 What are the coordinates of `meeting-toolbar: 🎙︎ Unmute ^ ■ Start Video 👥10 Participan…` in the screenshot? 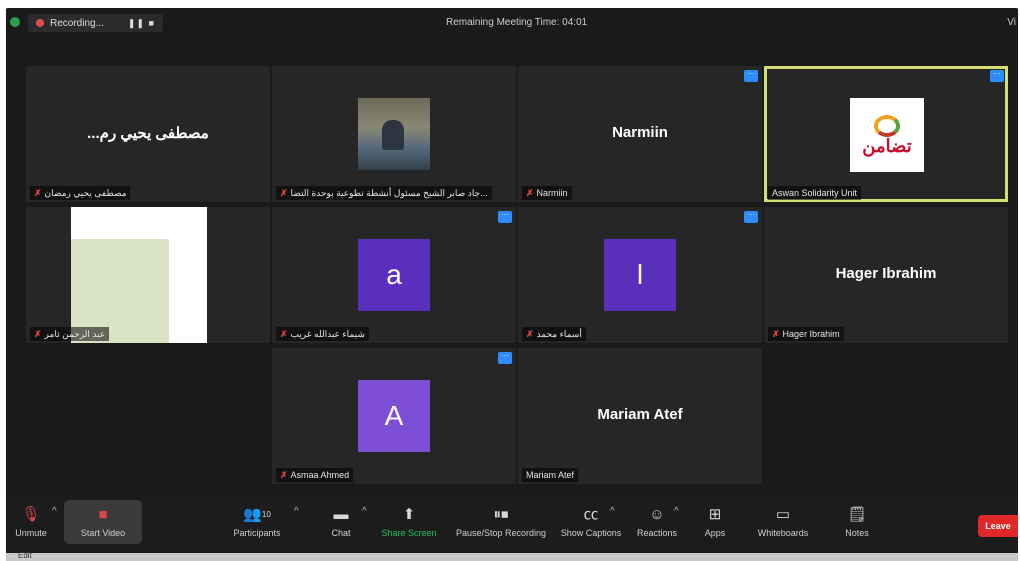 It's located at (512, 526).